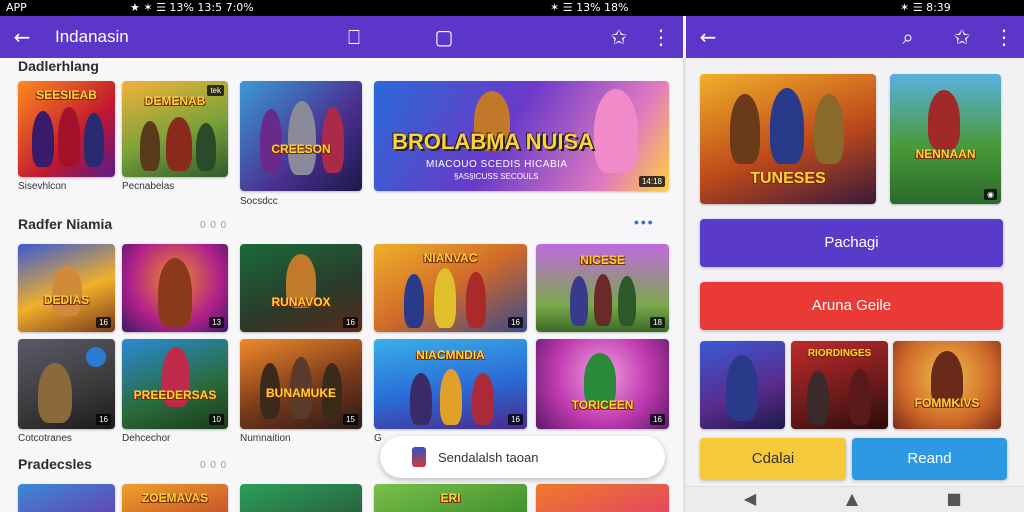 This screenshot has height=512, width=1024. I want to click on game-badge: 13, so click(216, 322).